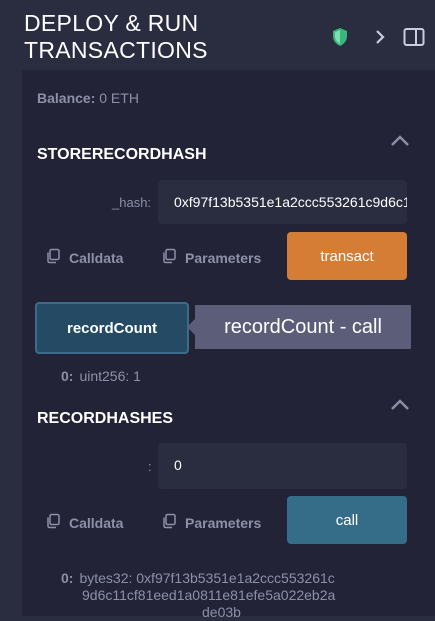  What do you see at coordinates (340, 37) in the screenshot?
I see `shield-check-icon` at bounding box center [340, 37].